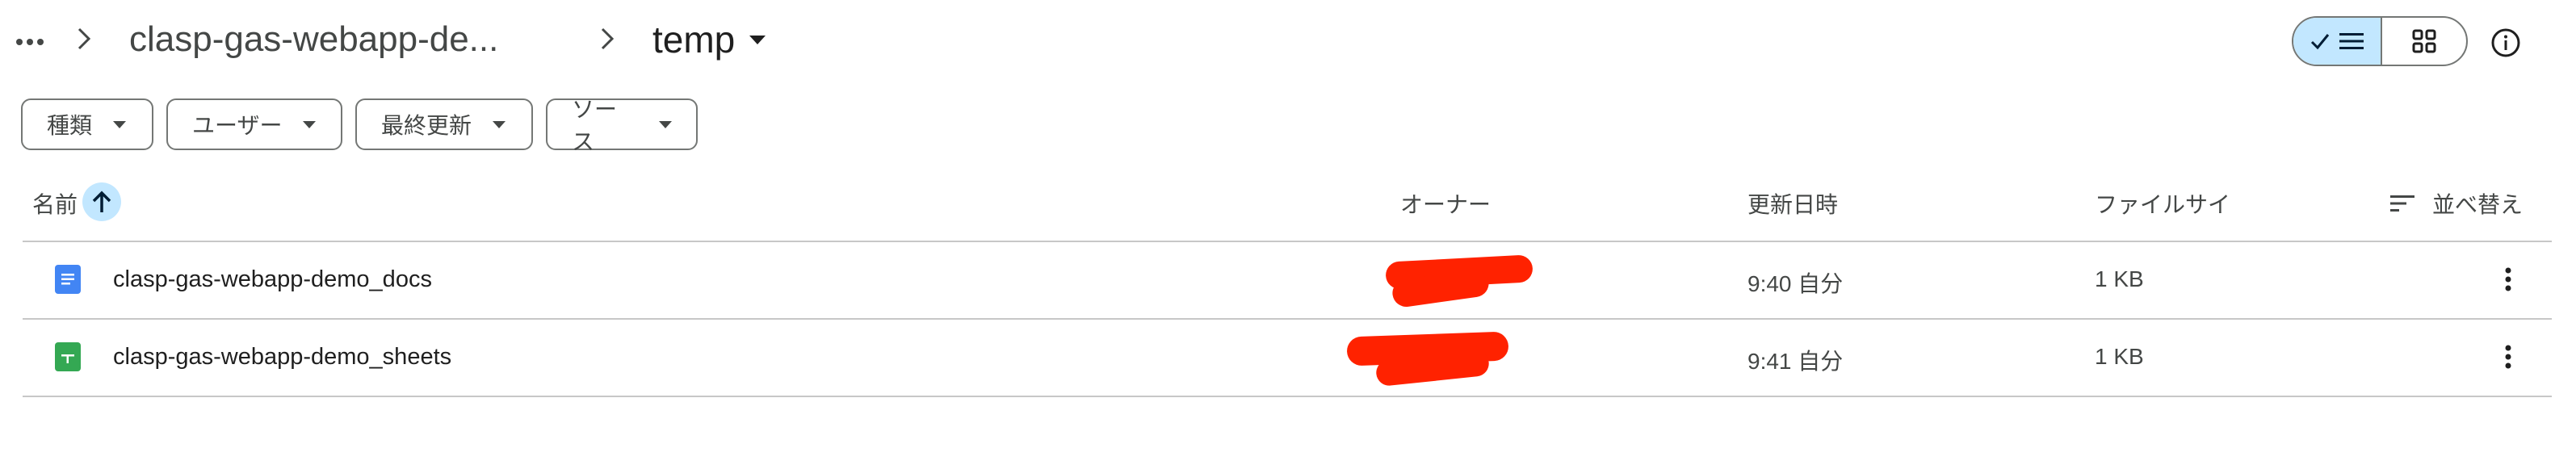  I want to click on sort-icon, so click(2402, 203).